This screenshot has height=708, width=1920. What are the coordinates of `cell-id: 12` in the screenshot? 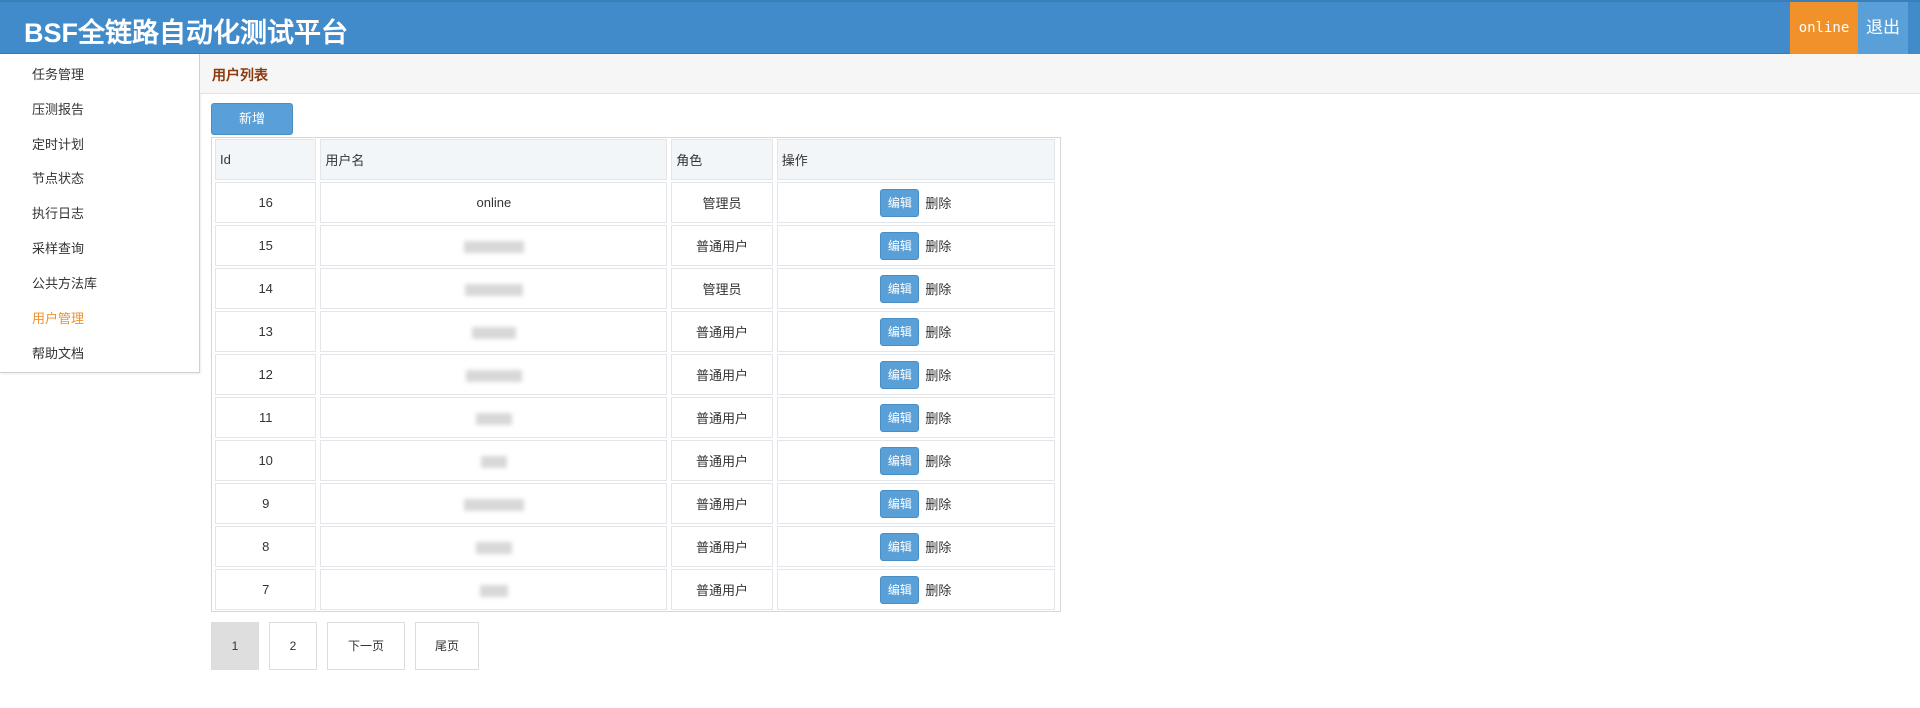 It's located at (266, 374).